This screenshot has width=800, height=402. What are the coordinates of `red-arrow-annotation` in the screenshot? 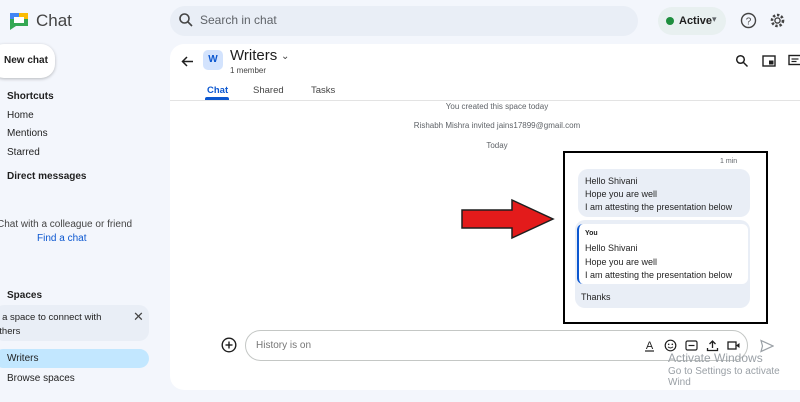 It's located at (508, 219).